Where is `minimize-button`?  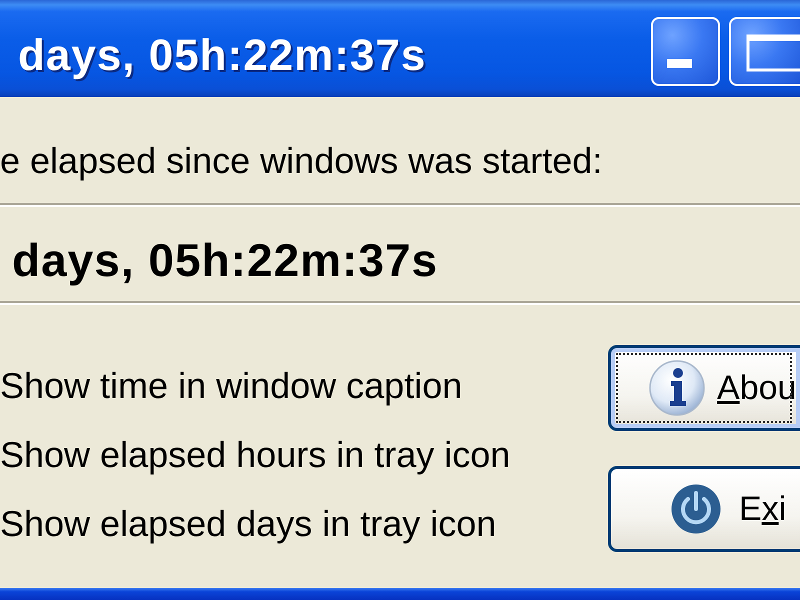 minimize-button is located at coordinates (685, 51).